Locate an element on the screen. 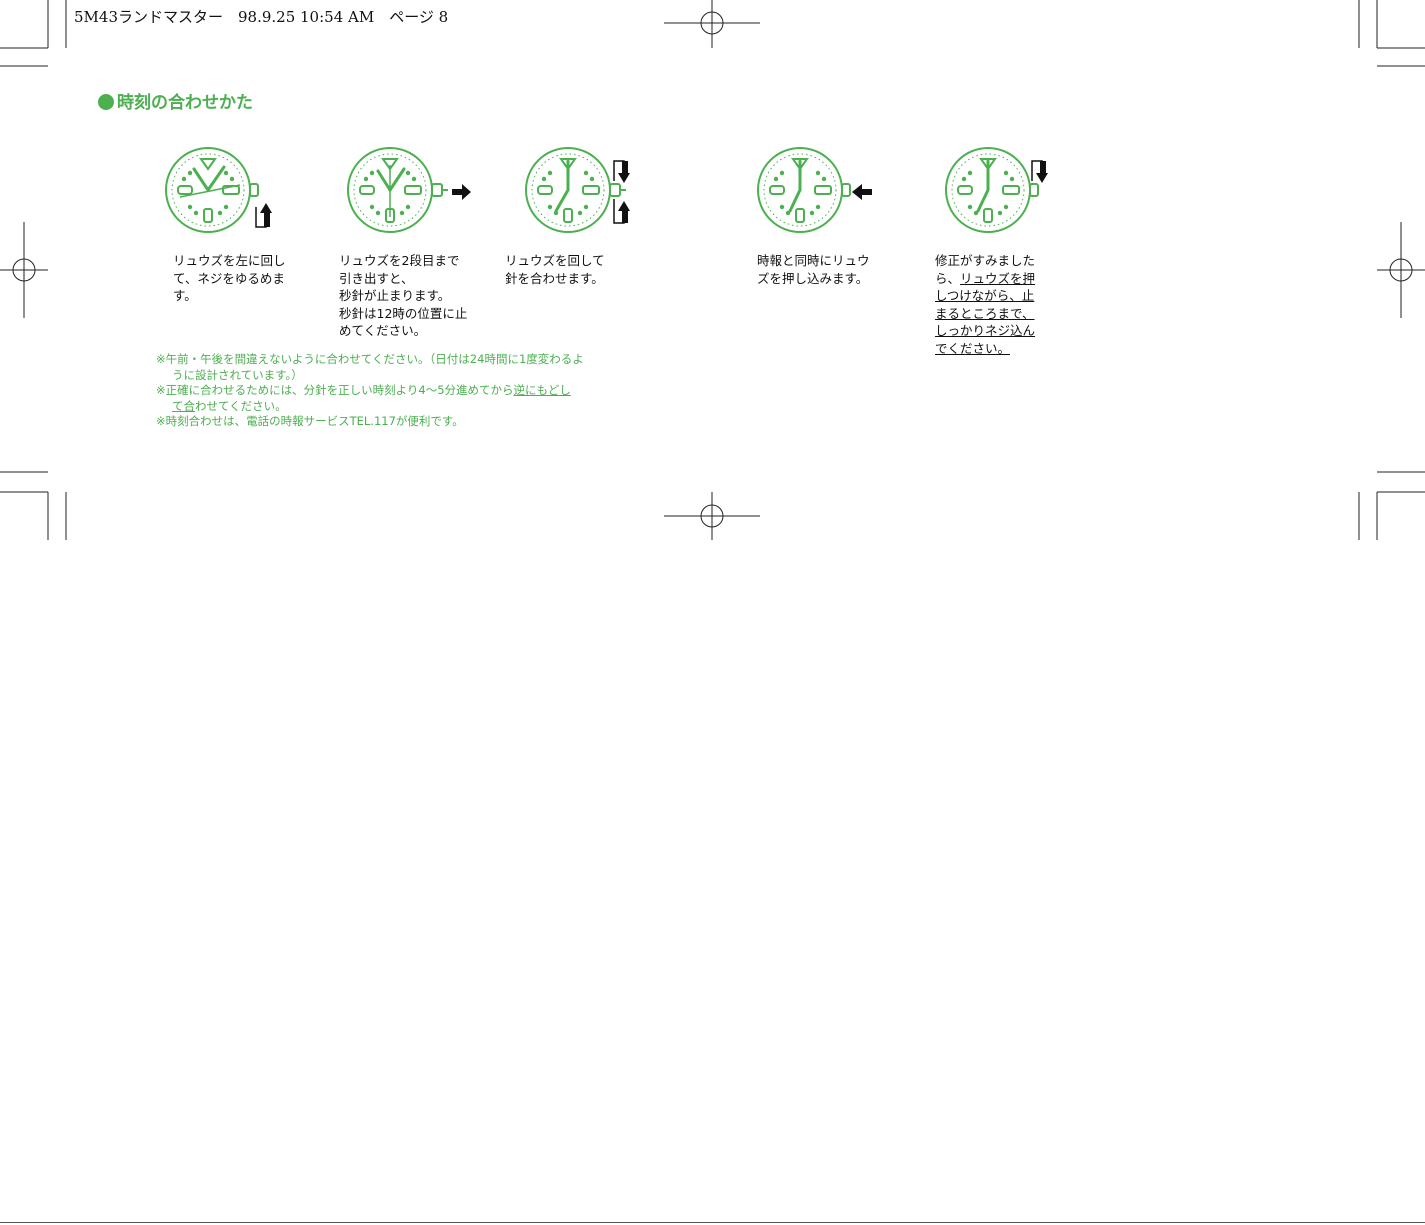 This screenshot has width=1425, height=1225. green-bullet-icon is located at coordinates (106, 102).